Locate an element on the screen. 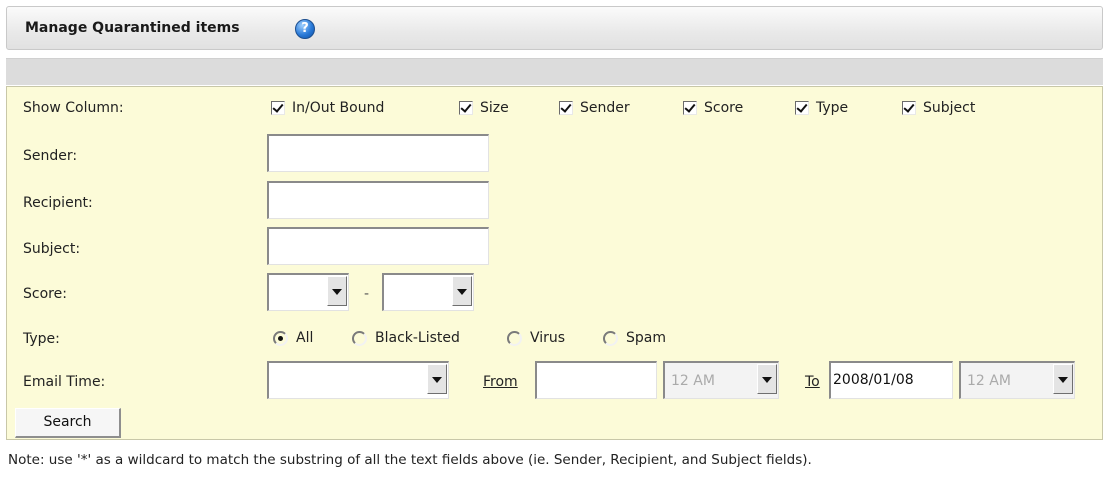 This screenshot has width=1111, height=477. radio-spam-button is located at coordinates (610, 338).